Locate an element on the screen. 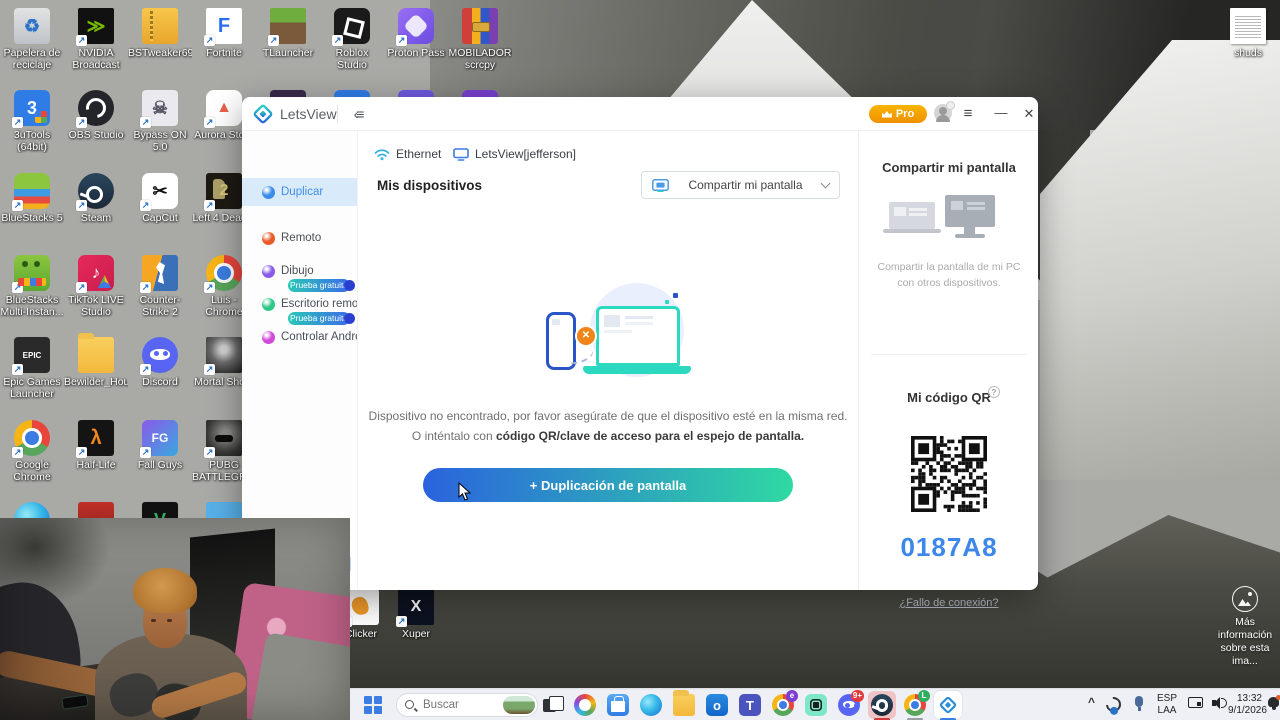 This screenshot has width=1280, height=720. icon-badge: 9+ is located at coordinates (857, 696).